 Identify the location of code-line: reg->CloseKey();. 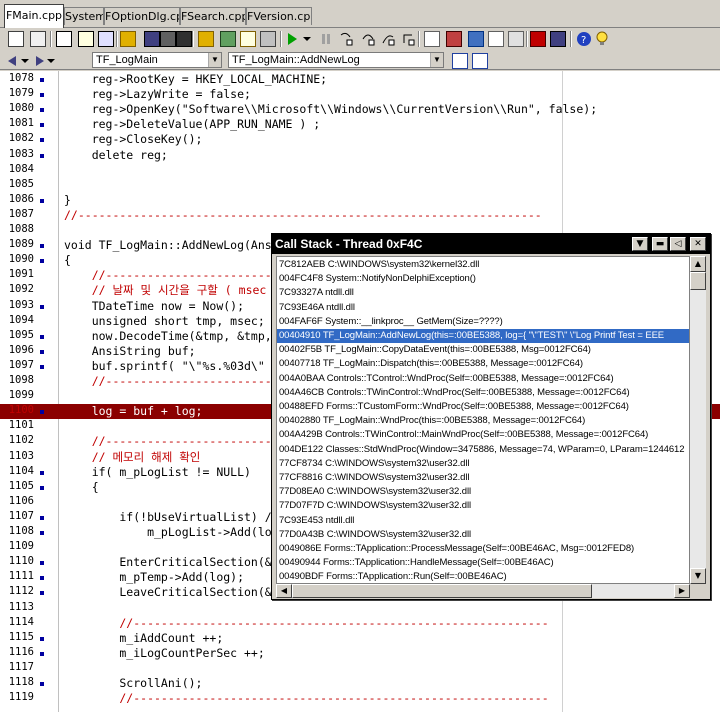
(133, 139).